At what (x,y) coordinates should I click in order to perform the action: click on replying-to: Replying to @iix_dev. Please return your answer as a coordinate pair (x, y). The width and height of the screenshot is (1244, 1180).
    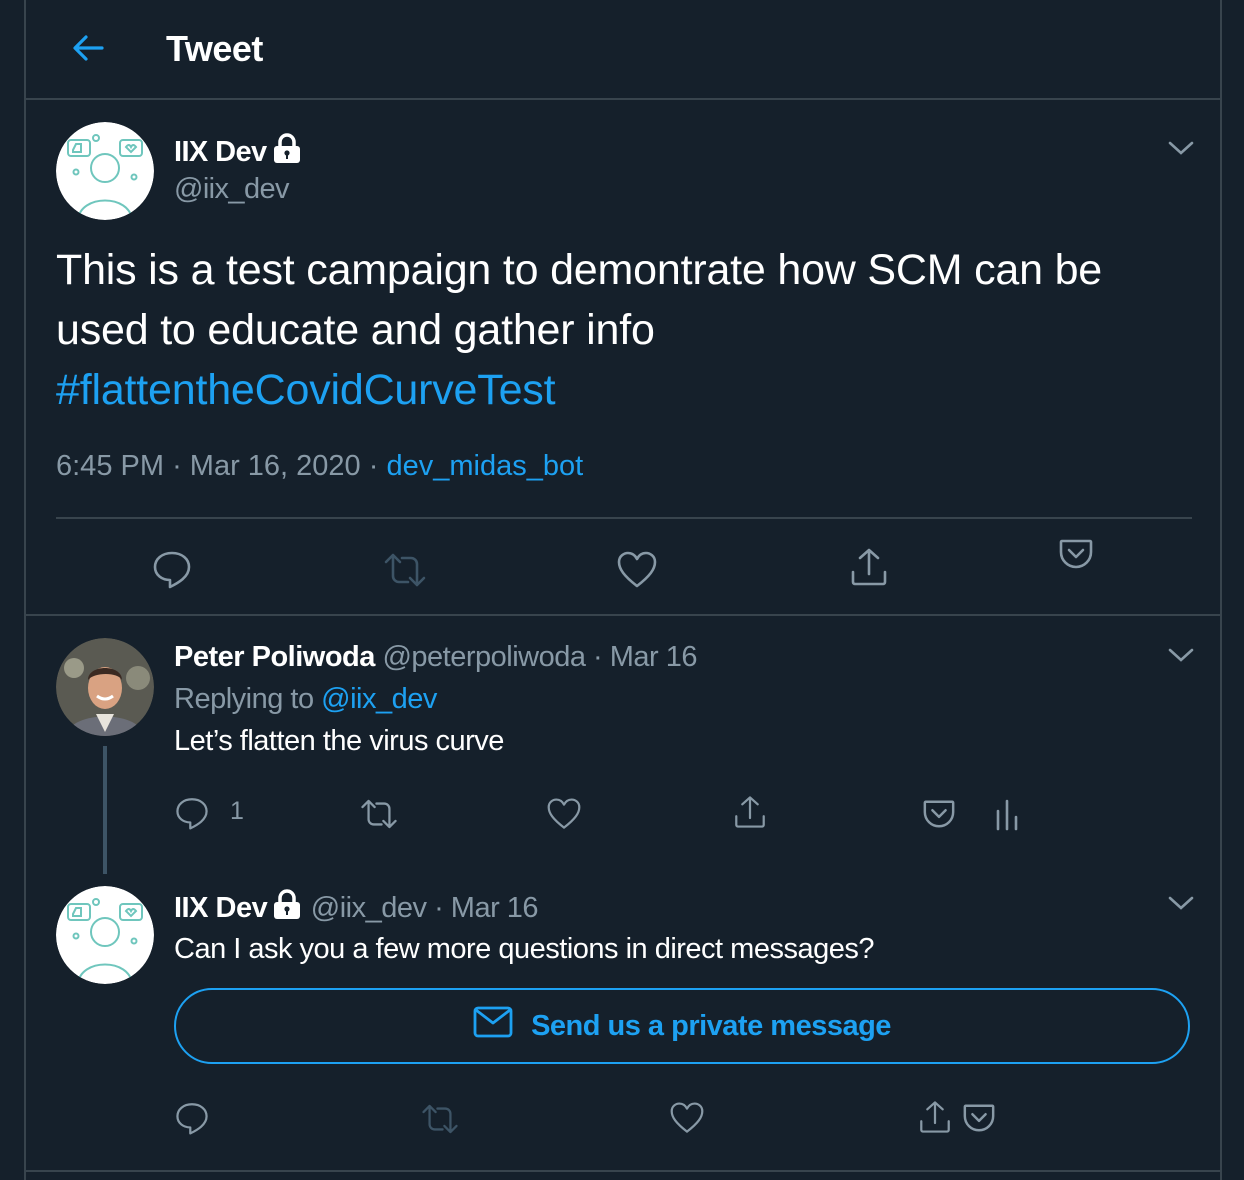
    Looking at the image, I should click on (305, 699).